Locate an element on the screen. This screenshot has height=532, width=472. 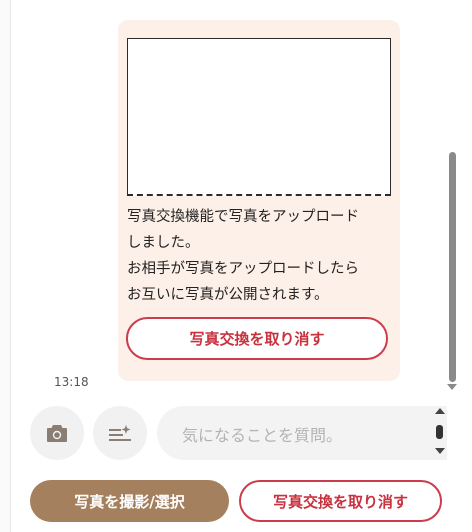
composer is located at coordinates (236, 431).